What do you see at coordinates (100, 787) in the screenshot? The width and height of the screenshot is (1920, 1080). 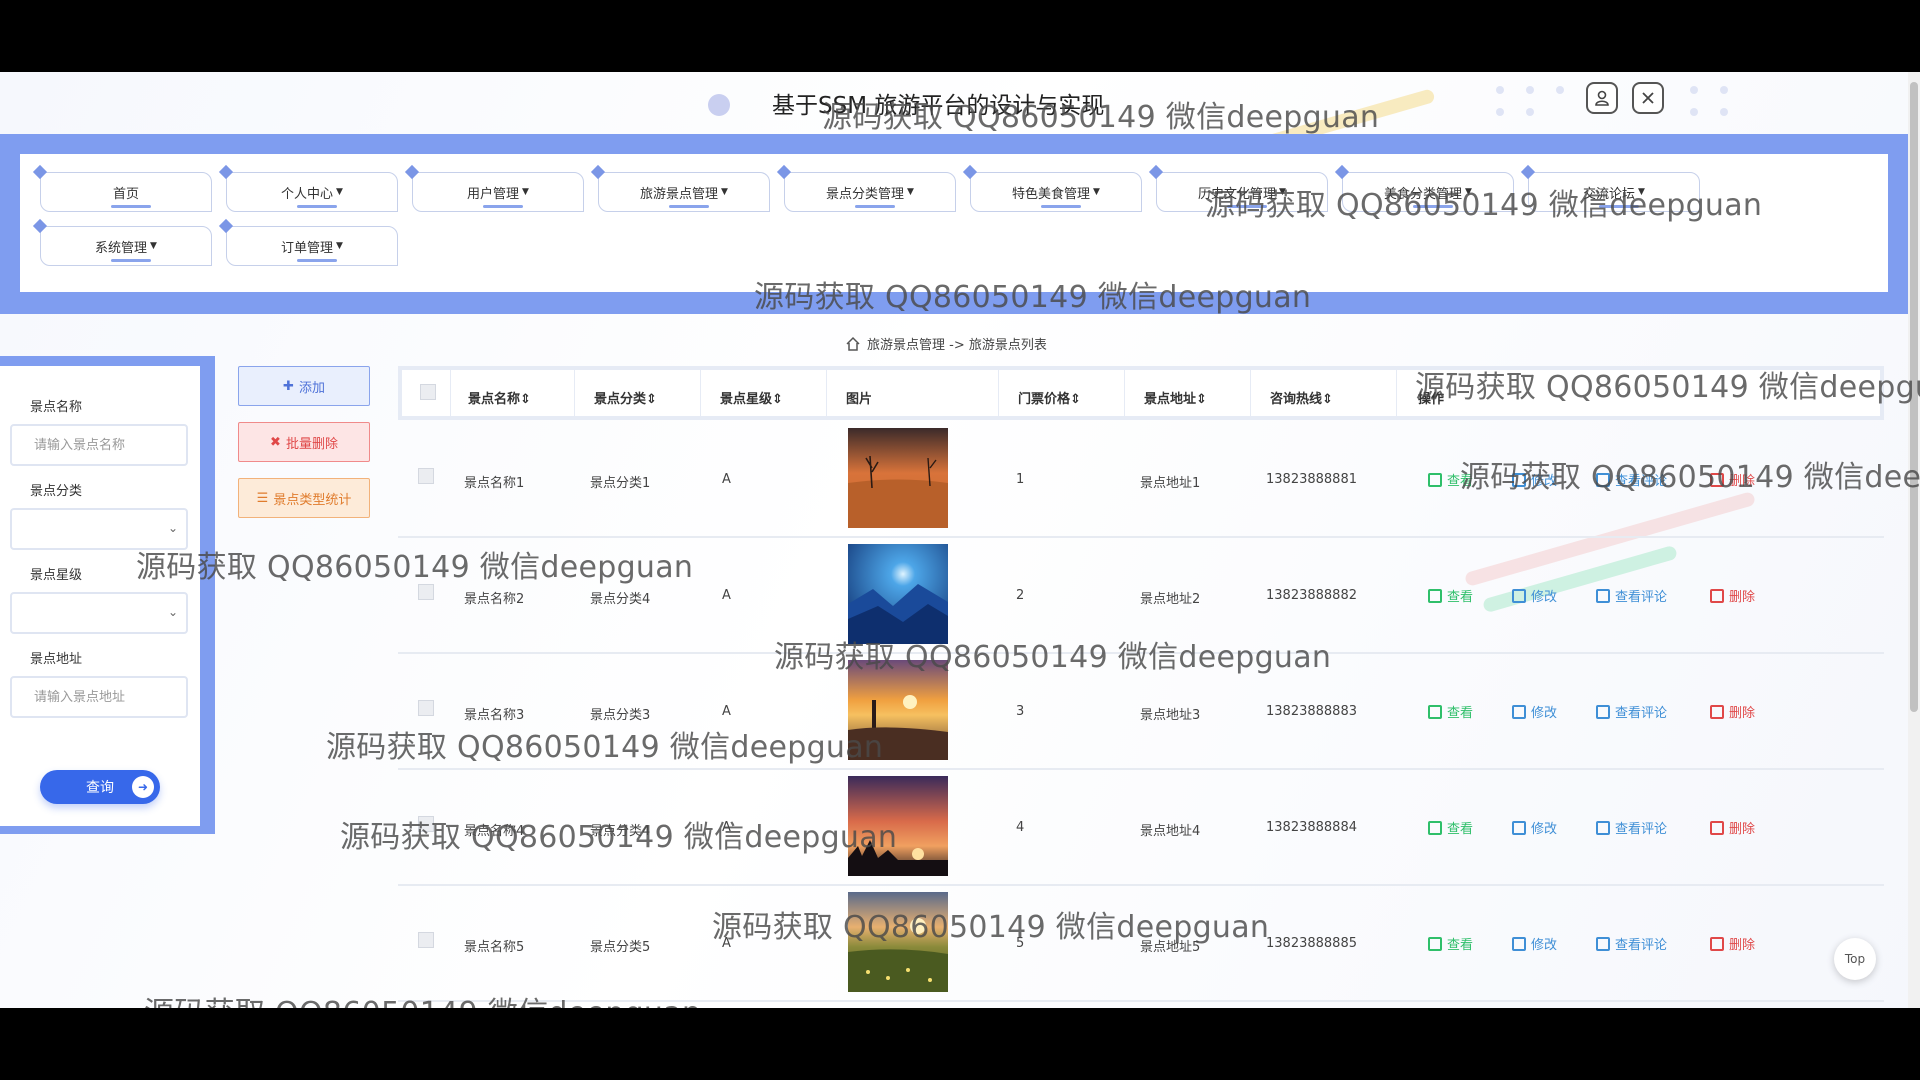 I see `query-button: 查询 ➜` at bounding box center [100, 787].